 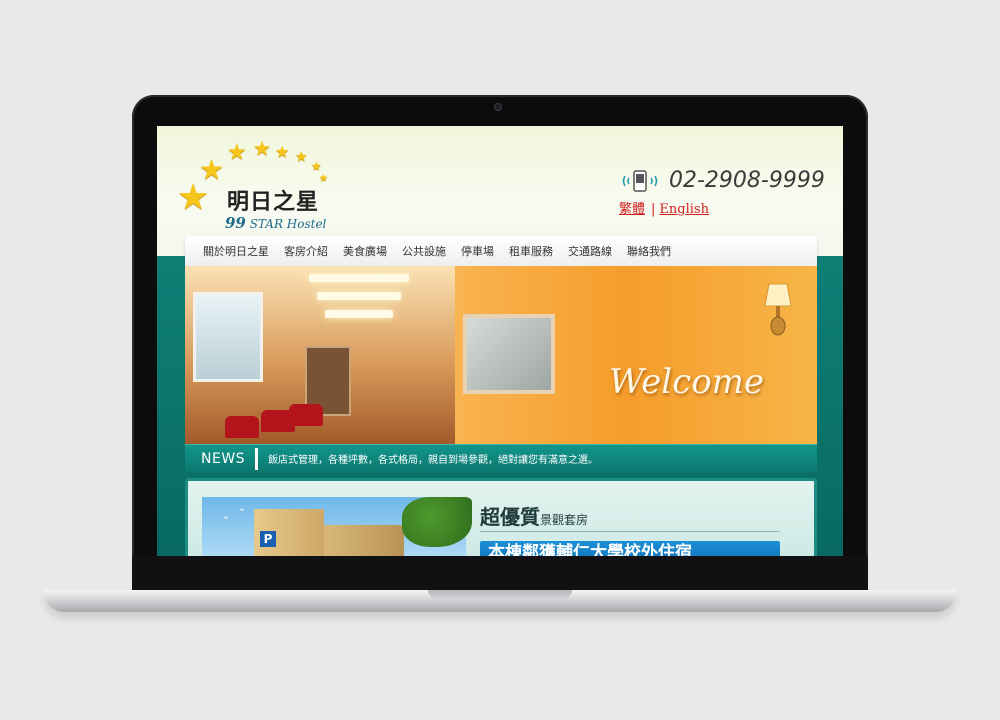 What do you see at coordinates (424, 251) in the screenshot?
I see `nav-item-facilities: 公共設施` at bounding box center [424, 251].